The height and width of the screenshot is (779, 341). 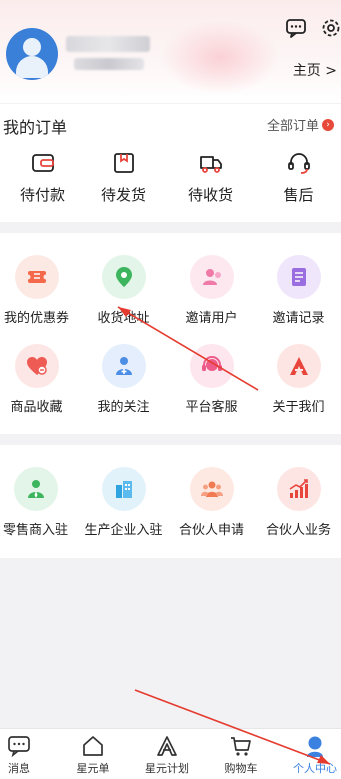 I want to click on tab-label: 消息, so click(x=19, y=768).